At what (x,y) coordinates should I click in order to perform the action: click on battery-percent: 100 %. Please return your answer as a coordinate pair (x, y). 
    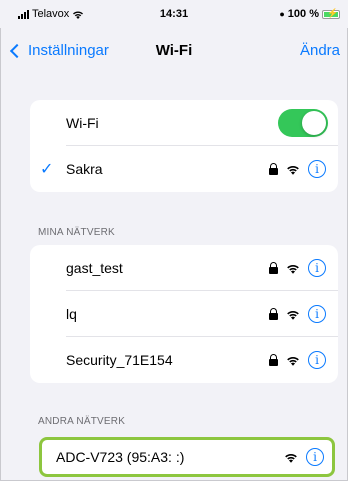
    Looking at the image, I should click on (303, 14).